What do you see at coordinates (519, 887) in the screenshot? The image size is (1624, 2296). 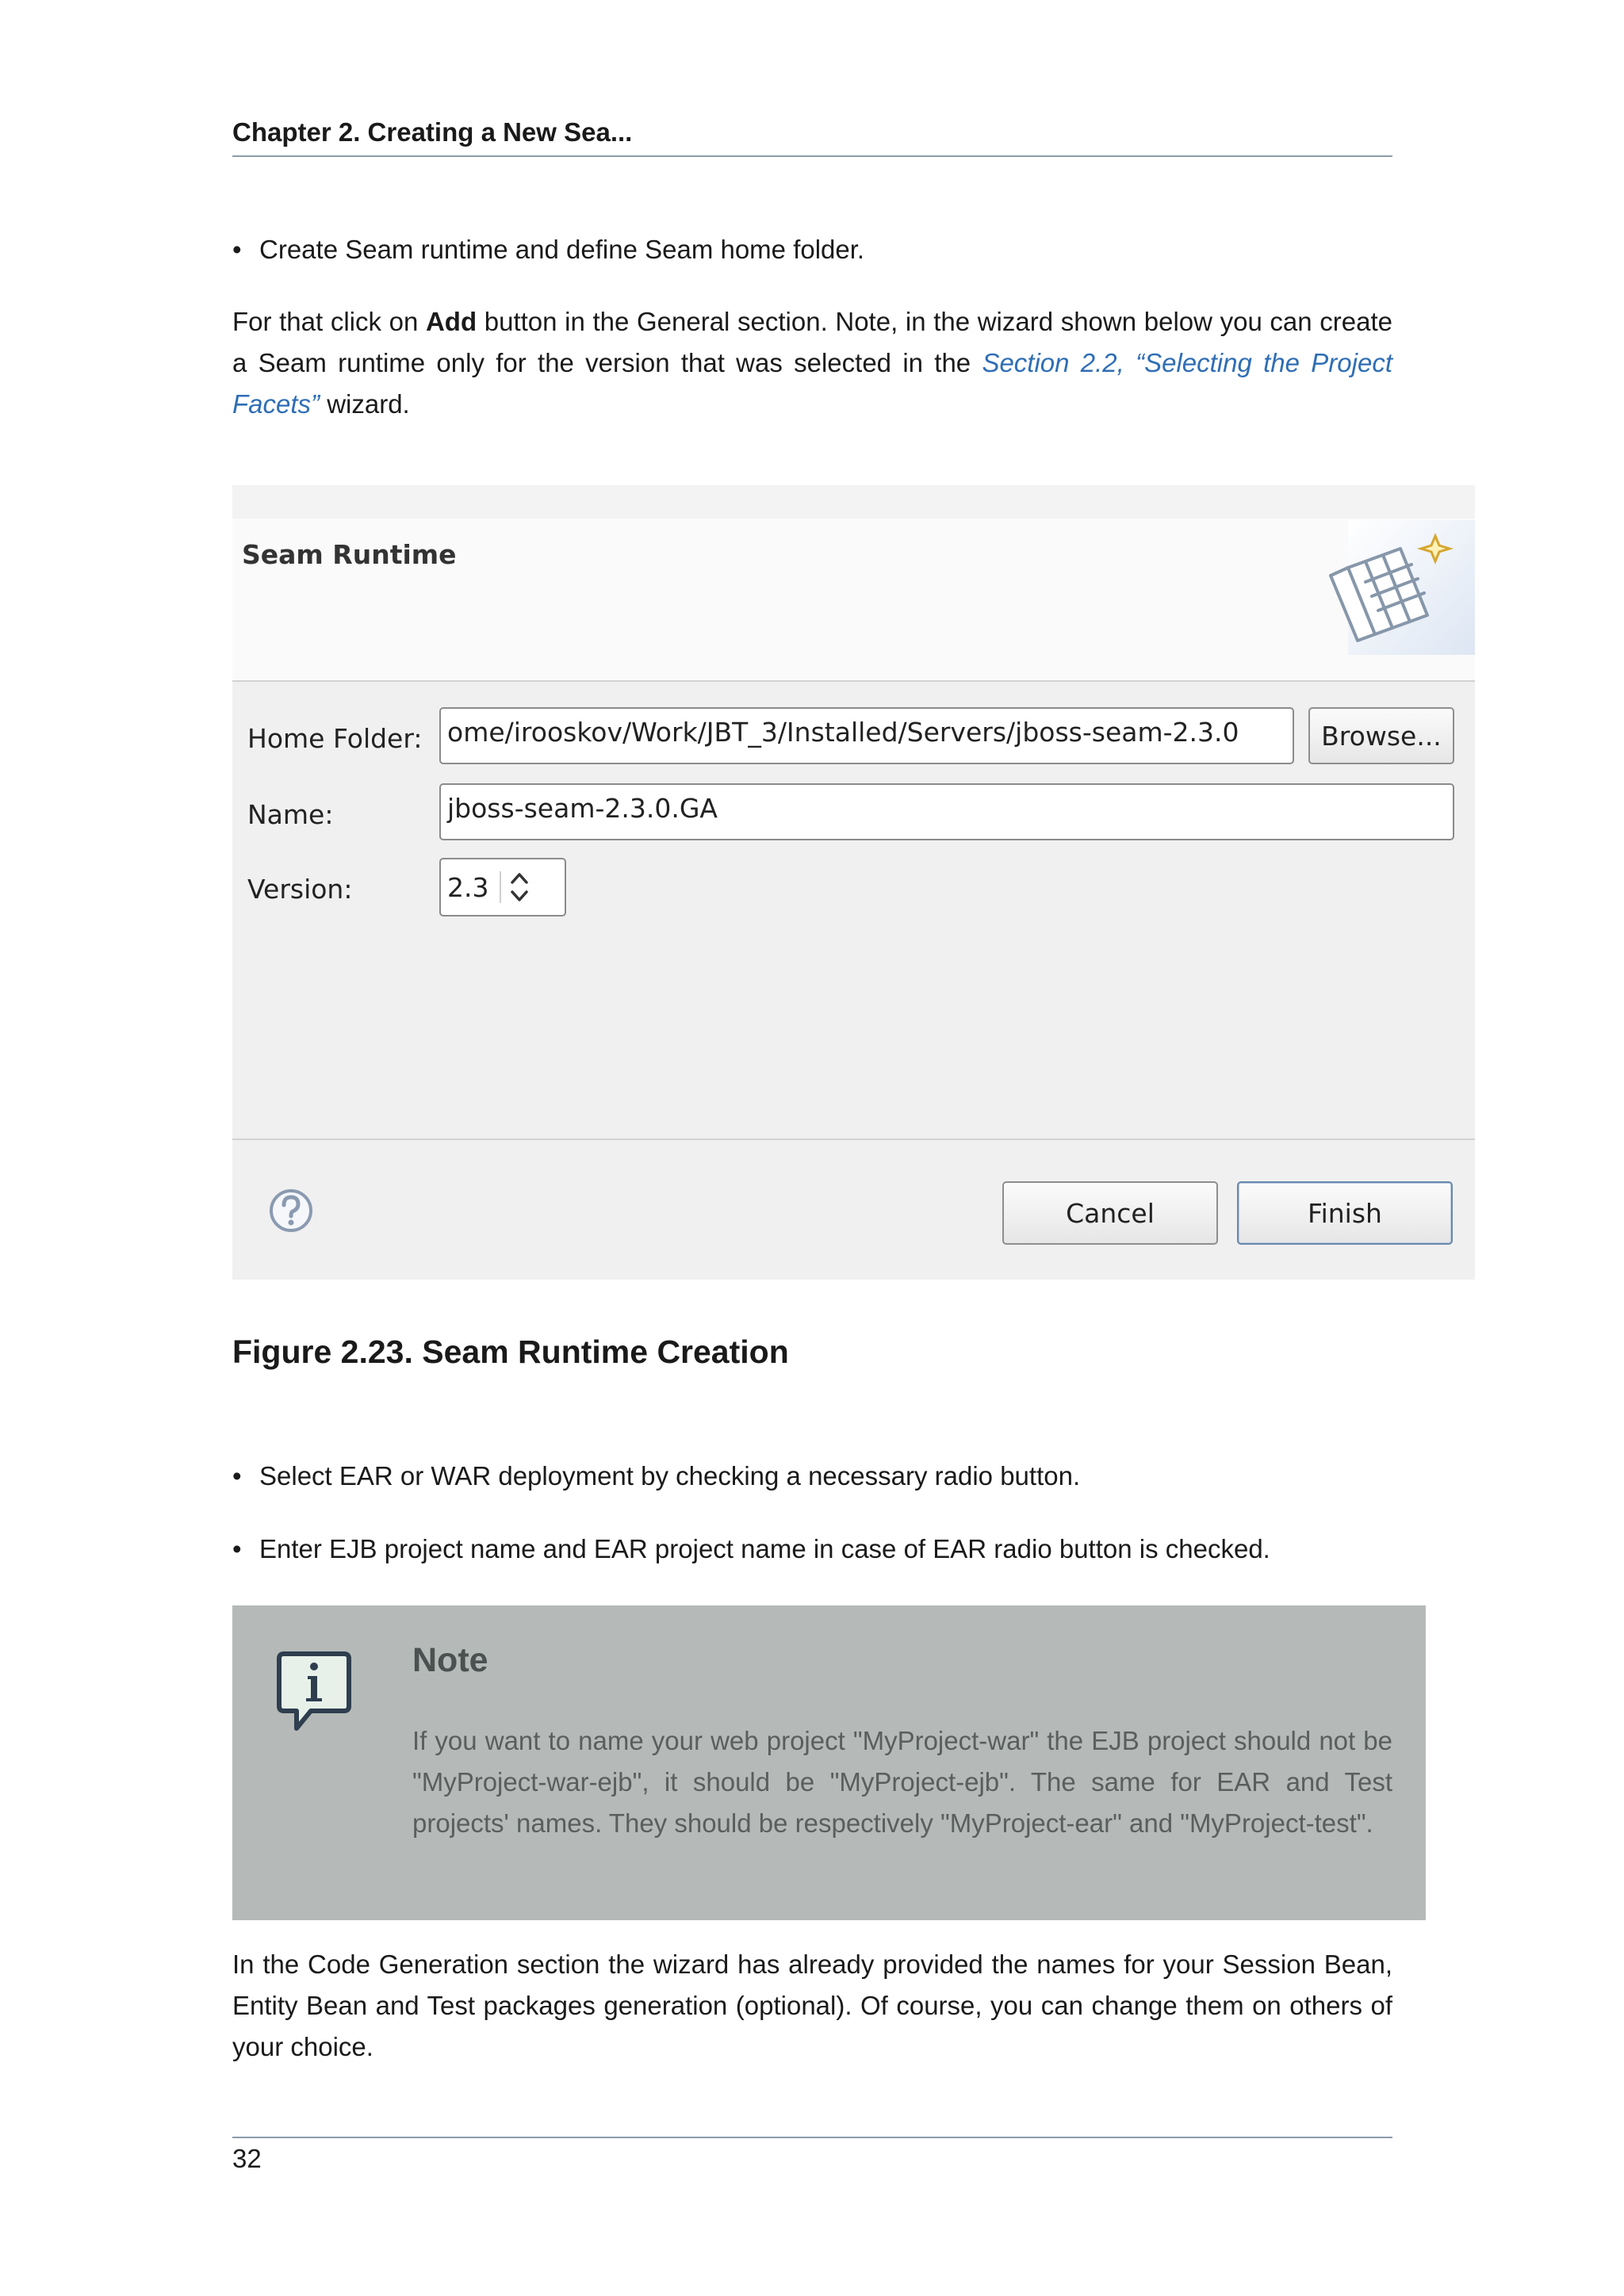 I see `spinner-arrows-icon` at bounding box center [519, 887].